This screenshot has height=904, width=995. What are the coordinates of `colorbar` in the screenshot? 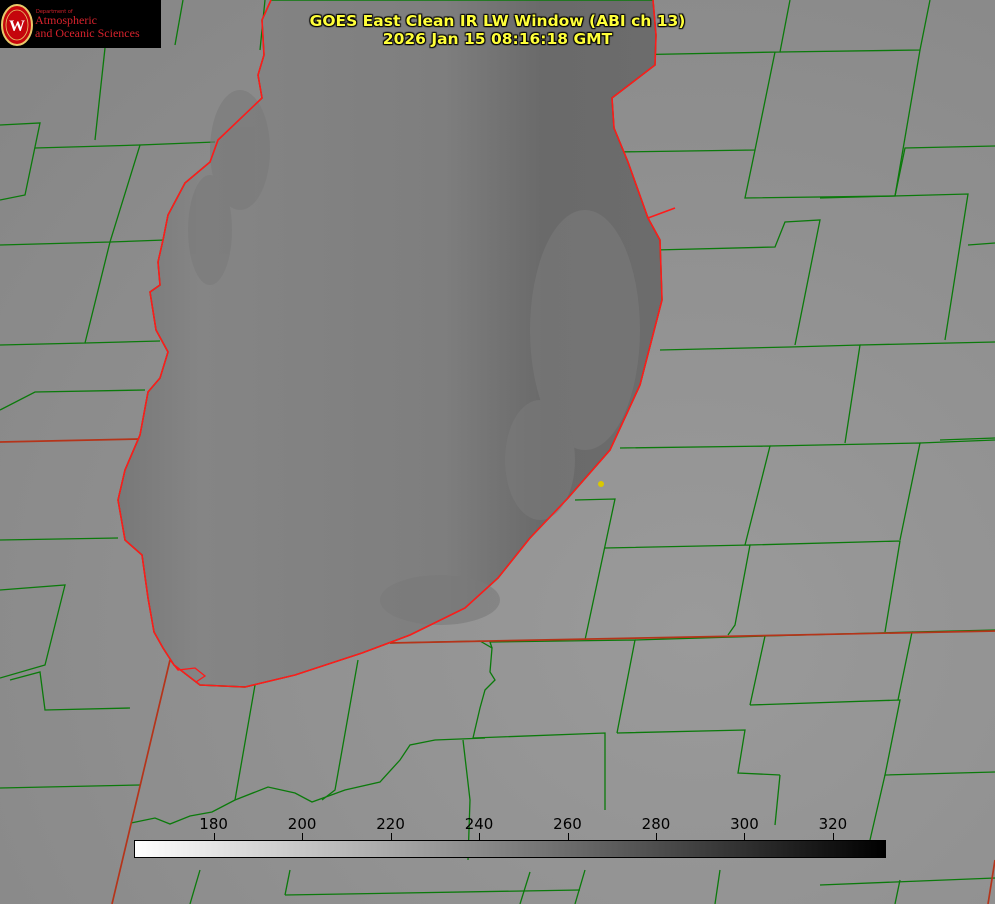 It's located at (510, 849).